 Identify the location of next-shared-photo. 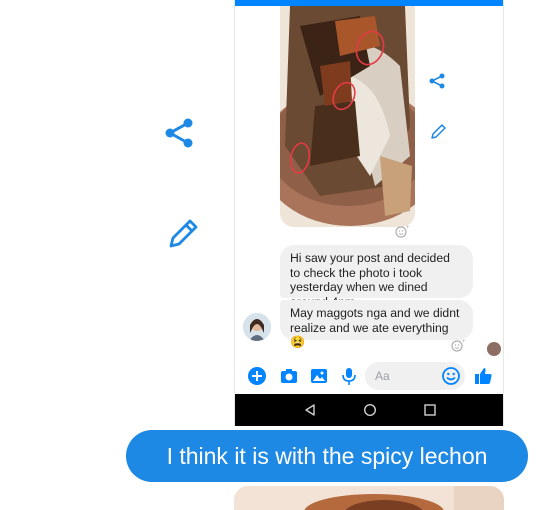
(369, 498).